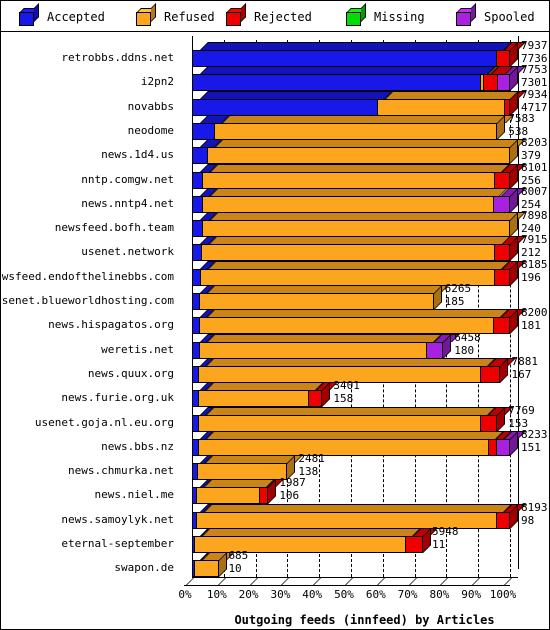 The height and width of the screenshot is (630, 550). I want to click on category-label: neodome, so click(150, 130).